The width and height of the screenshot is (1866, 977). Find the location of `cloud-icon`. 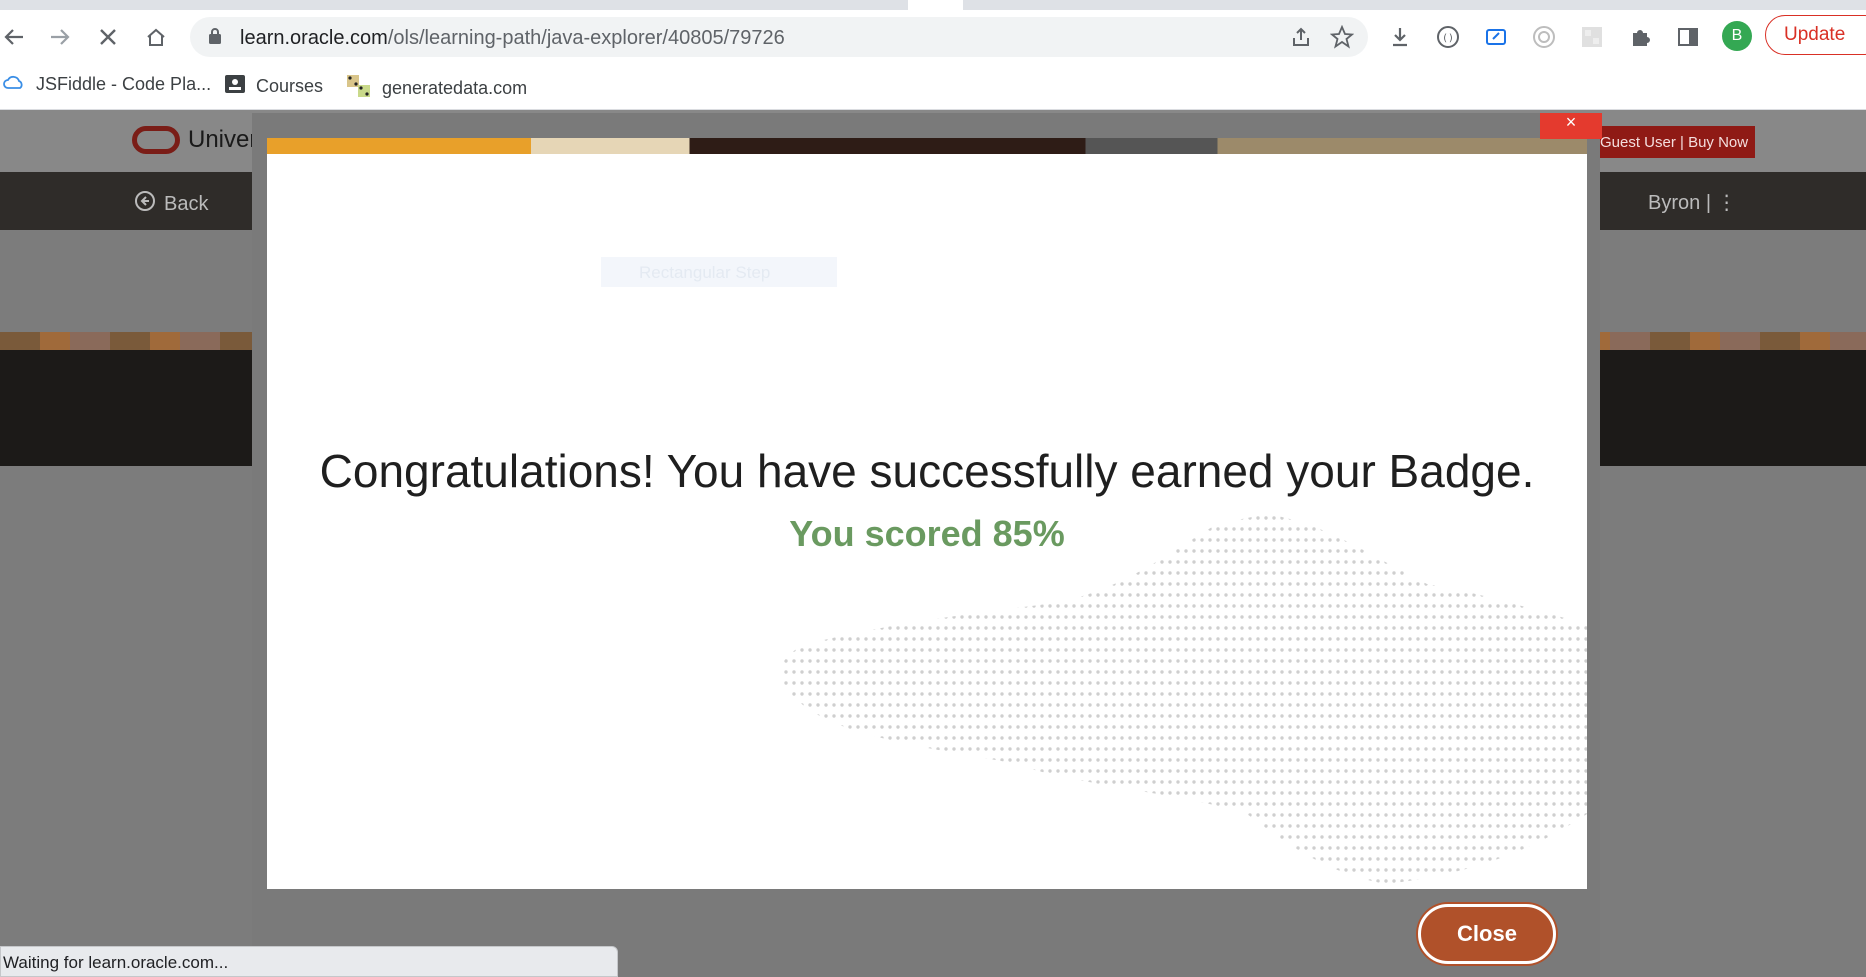

cloud-icon is located at coordinates (14, 84).